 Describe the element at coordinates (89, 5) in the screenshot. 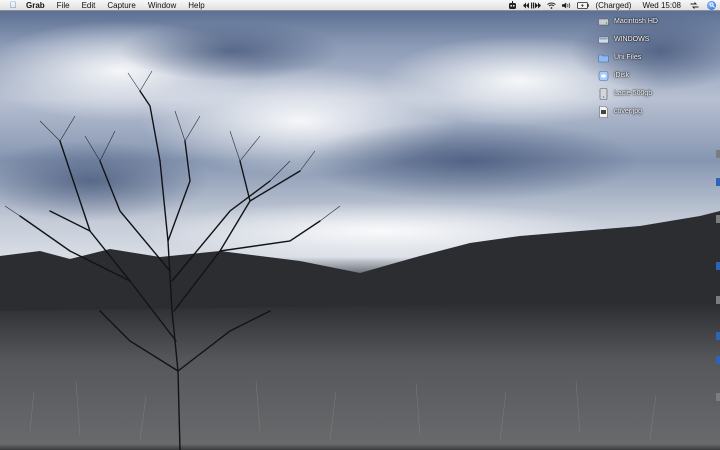

I see `menu-edit: Edit` at that location.